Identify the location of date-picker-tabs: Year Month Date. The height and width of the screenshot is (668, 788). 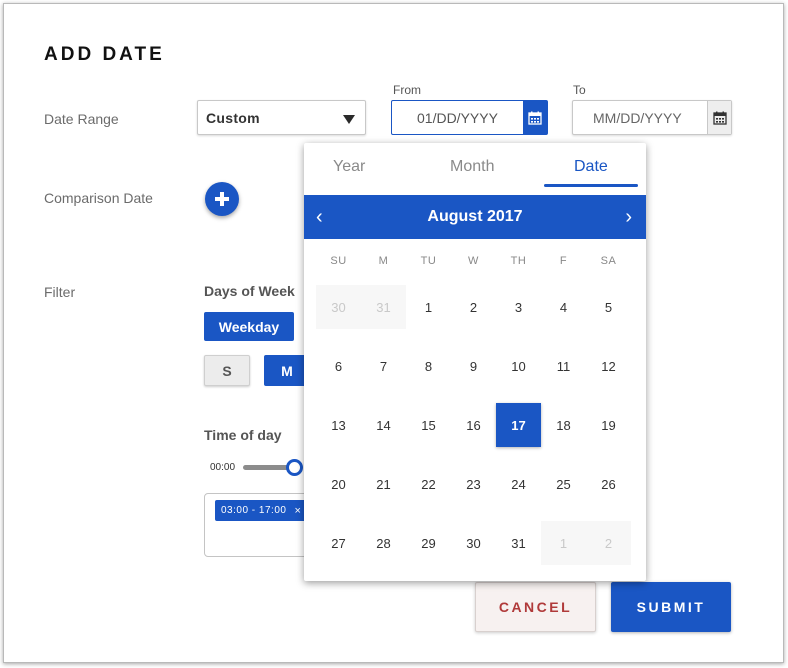
(475, 169).